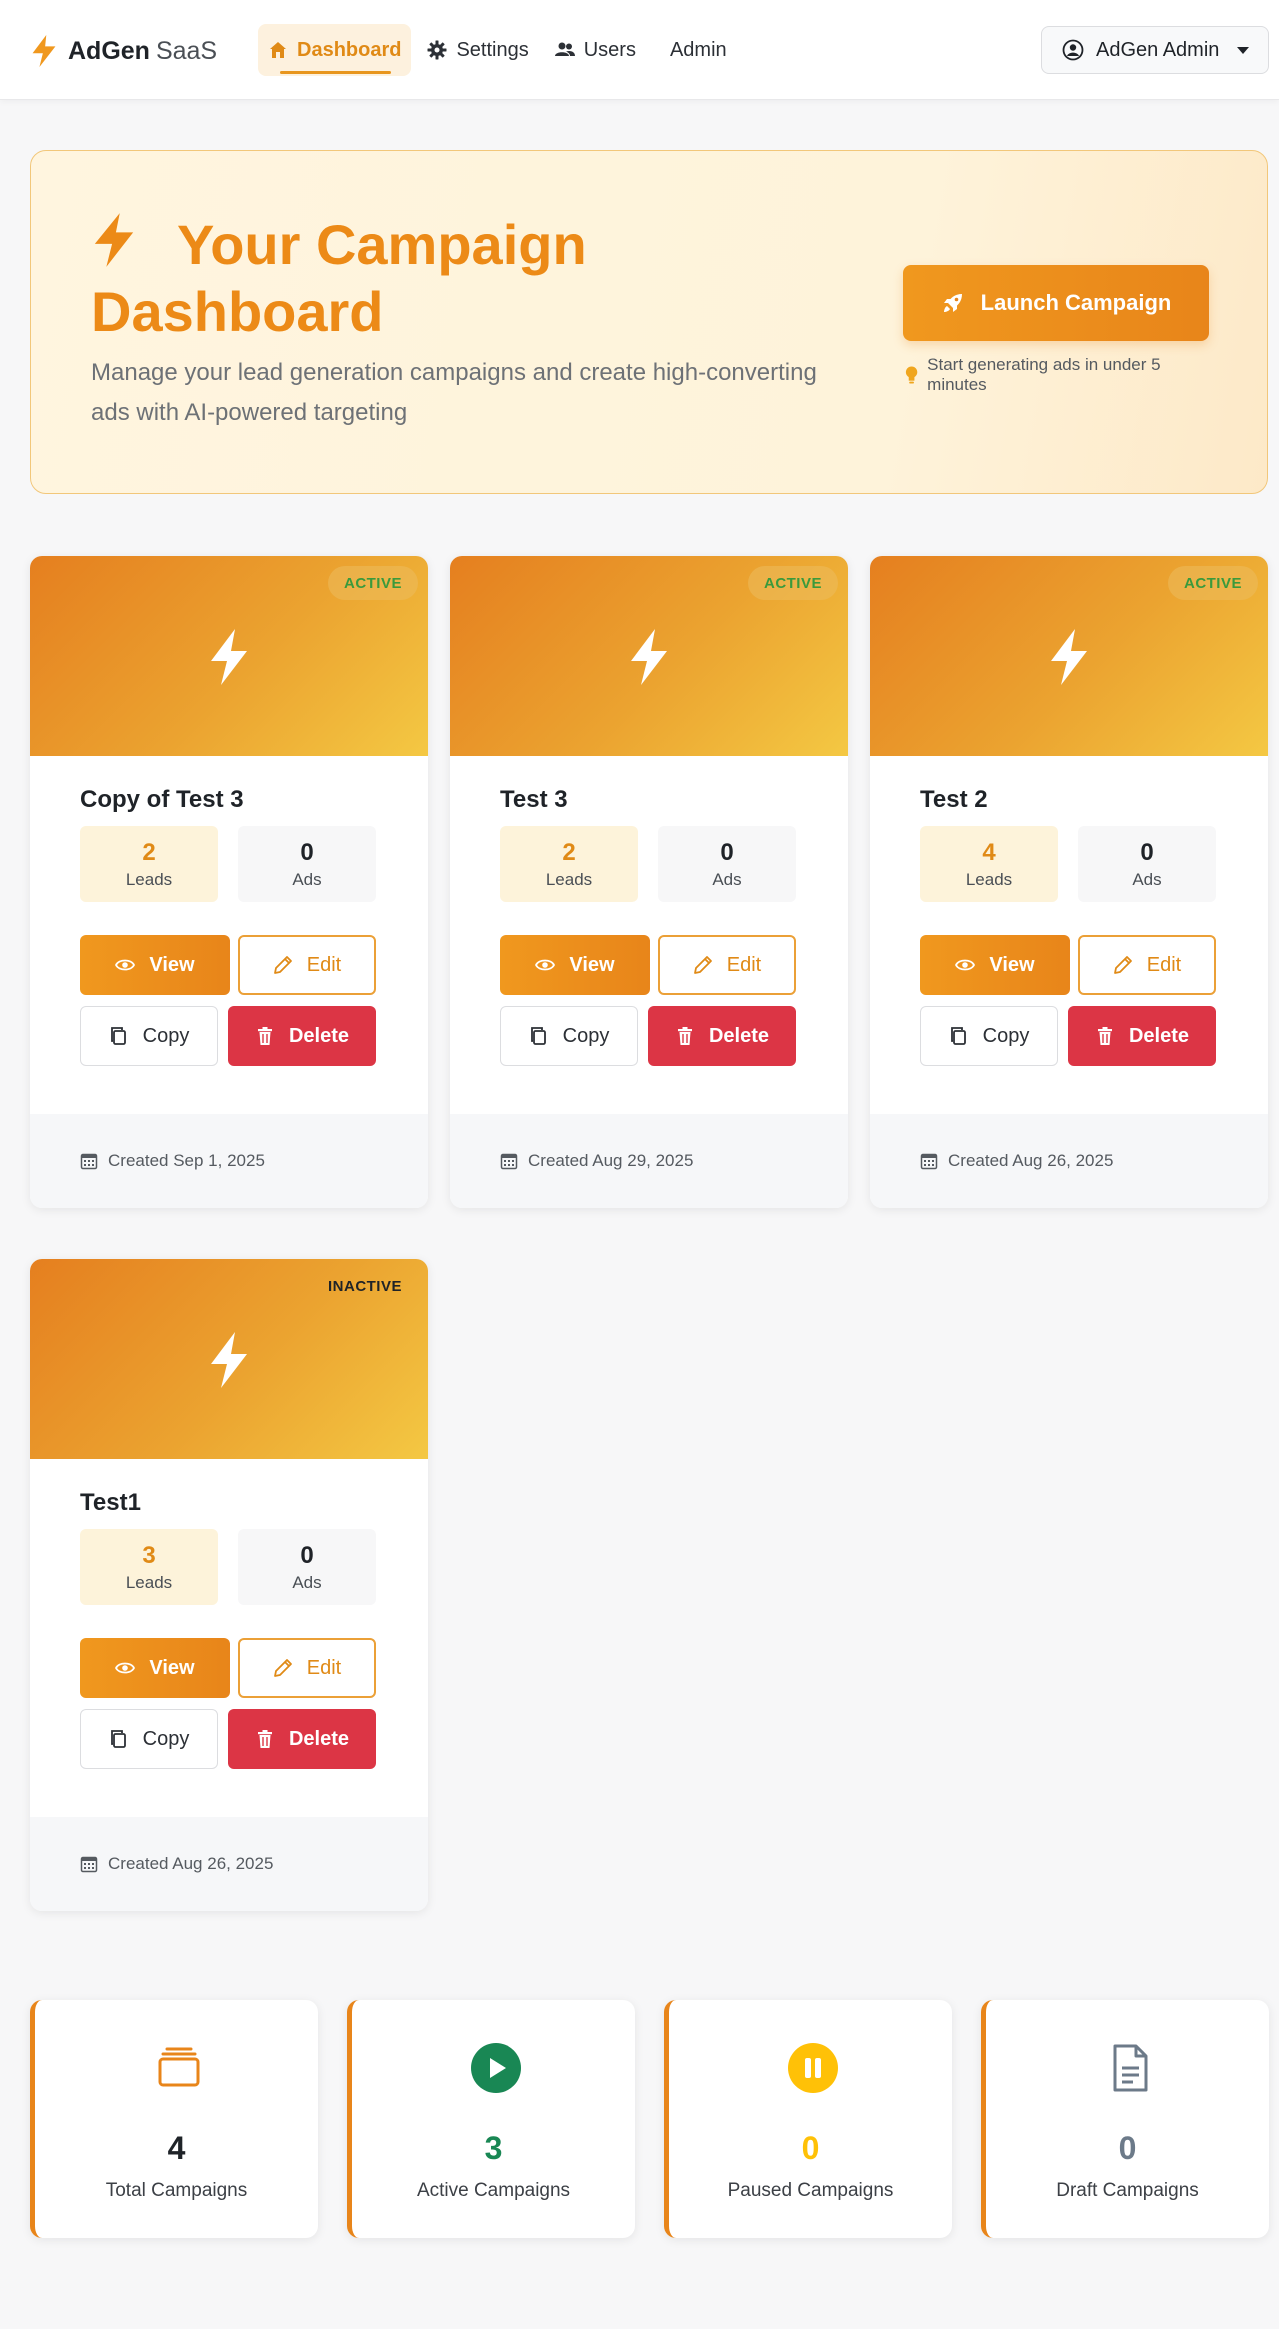  What do you see at coordinates (437, 50) in the screenshot?
I see `gear-icon` at bounding box center [437, 50].